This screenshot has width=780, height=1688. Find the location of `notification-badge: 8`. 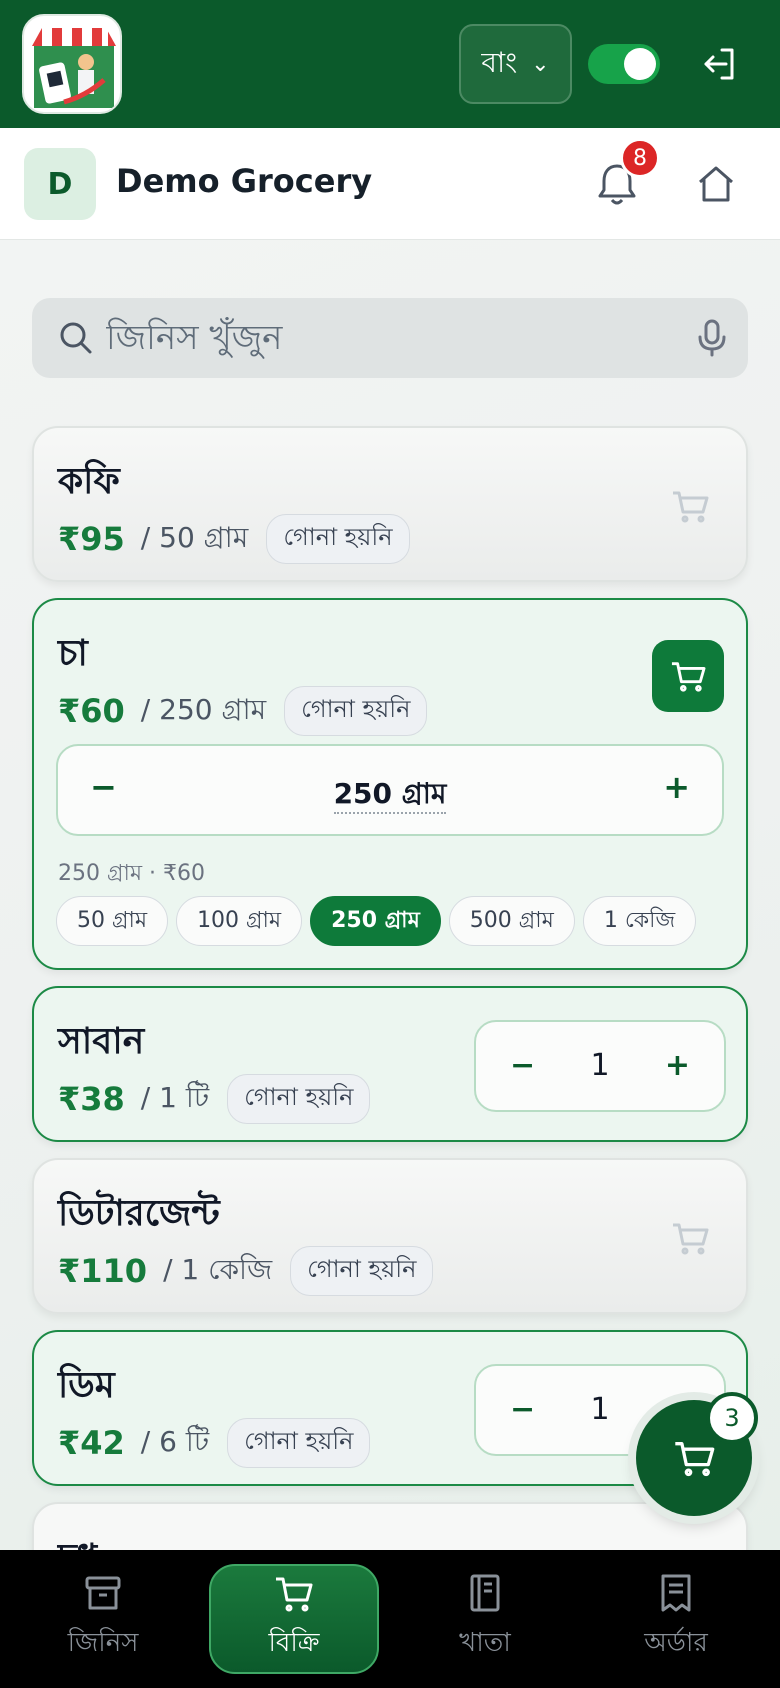

notification-badge: 8 is located at coordinates (640, 158).